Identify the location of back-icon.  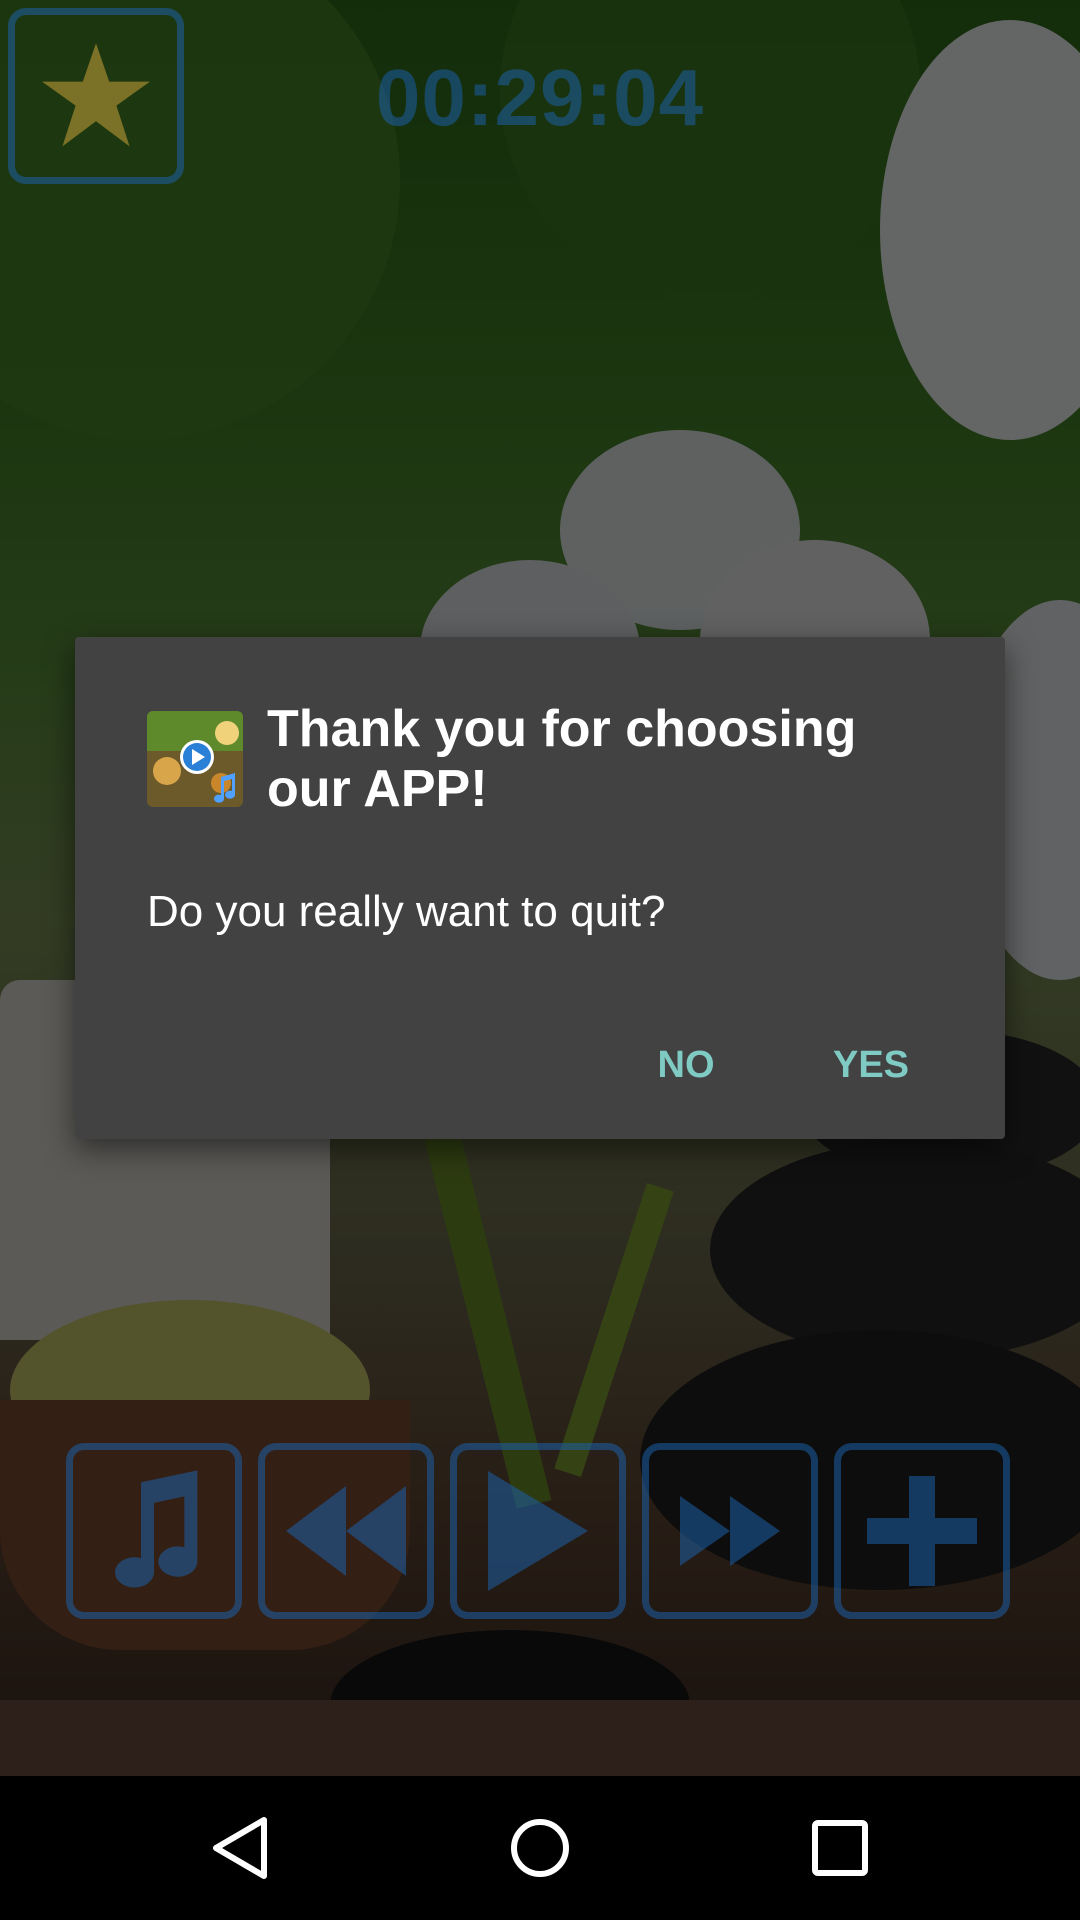
(240, 1848).